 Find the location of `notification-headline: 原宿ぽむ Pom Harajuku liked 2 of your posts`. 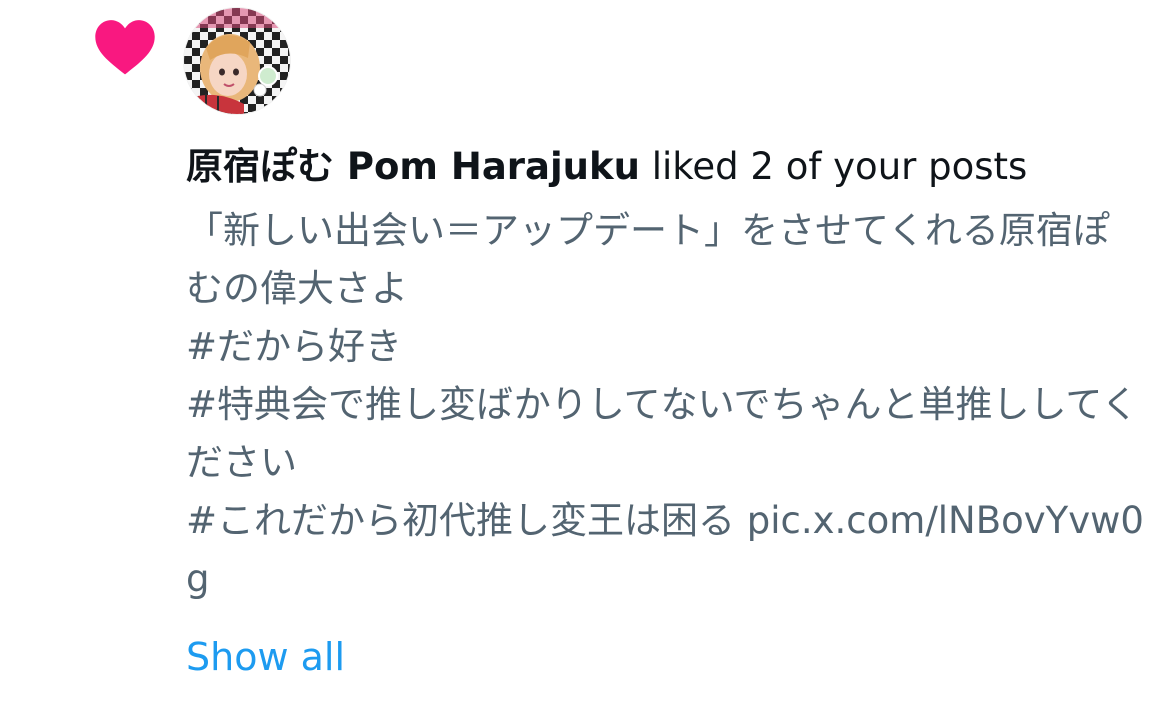

notification-headline: 原宿ぽむ Pom Harajuku liked 2 of your posts is located at coordinates (666, 167).